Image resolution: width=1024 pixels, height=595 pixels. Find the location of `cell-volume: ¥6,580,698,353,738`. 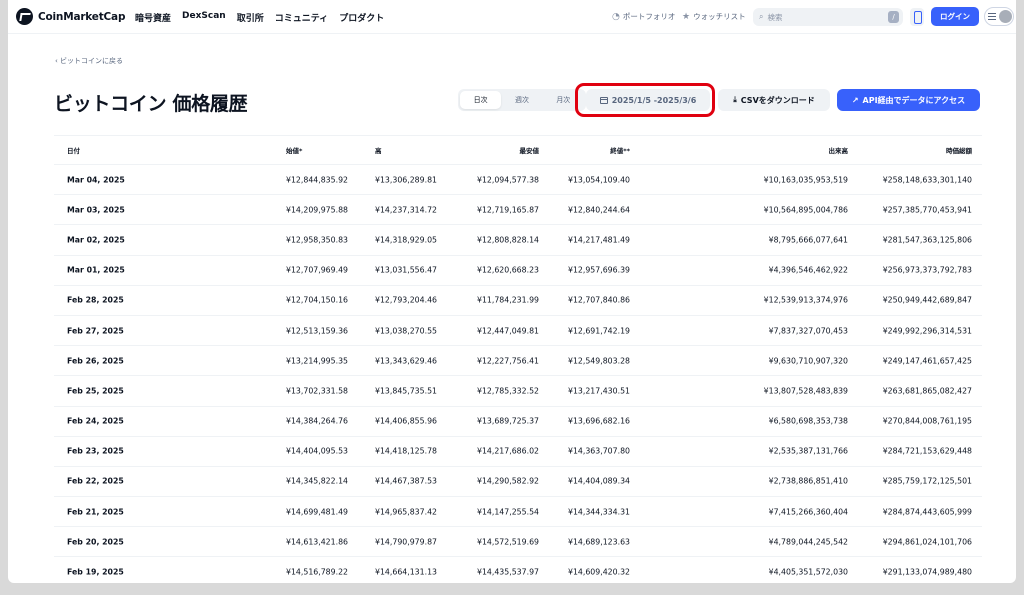

cell-volume: ¥6,580,698,353,738 is located at coordinates (808, 421).